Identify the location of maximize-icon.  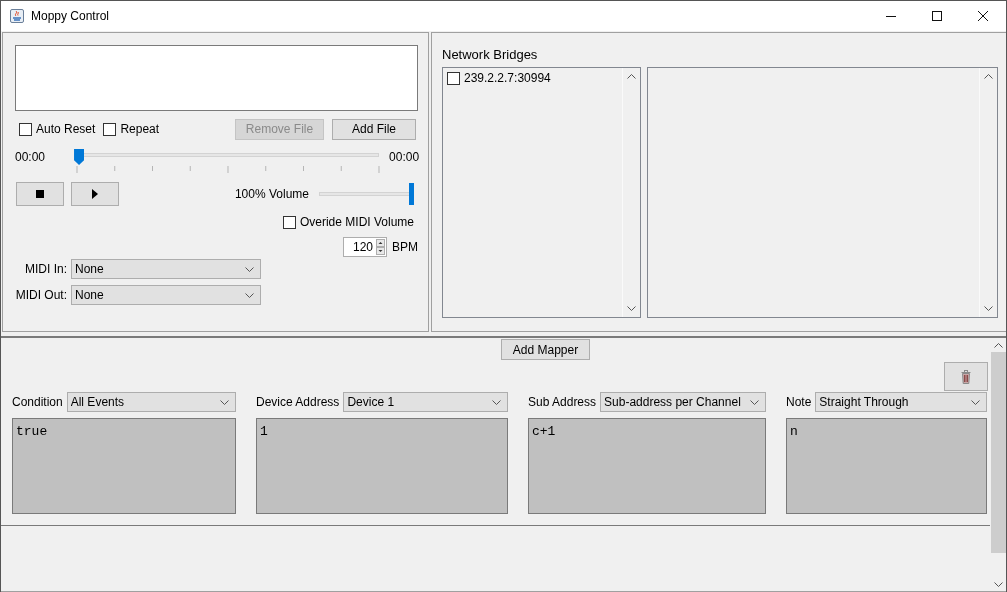
(937, 16).